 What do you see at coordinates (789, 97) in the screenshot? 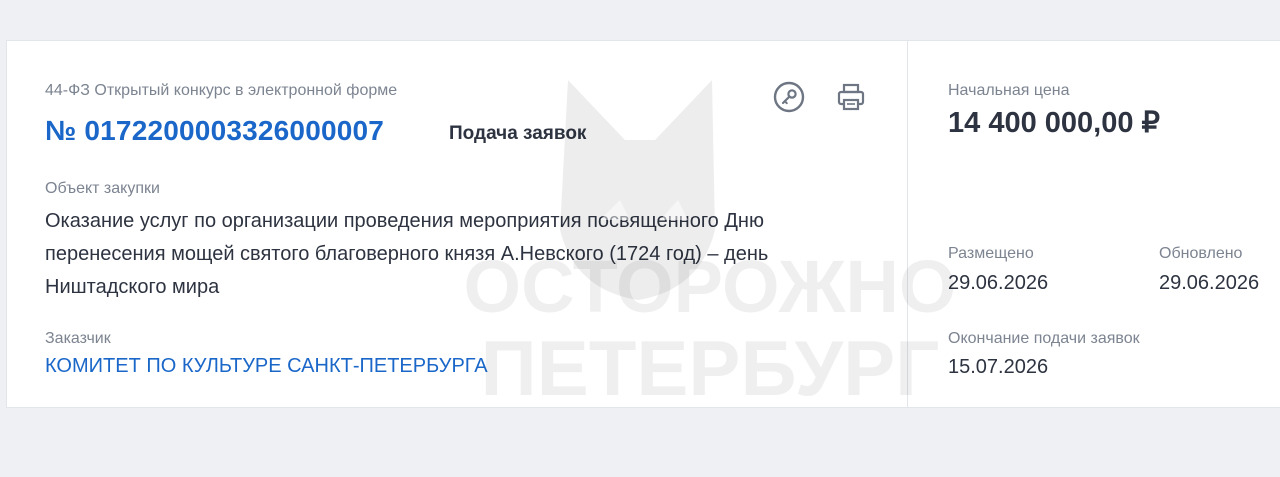
I see `key-circle-icon` at bounding box center [789, 97].